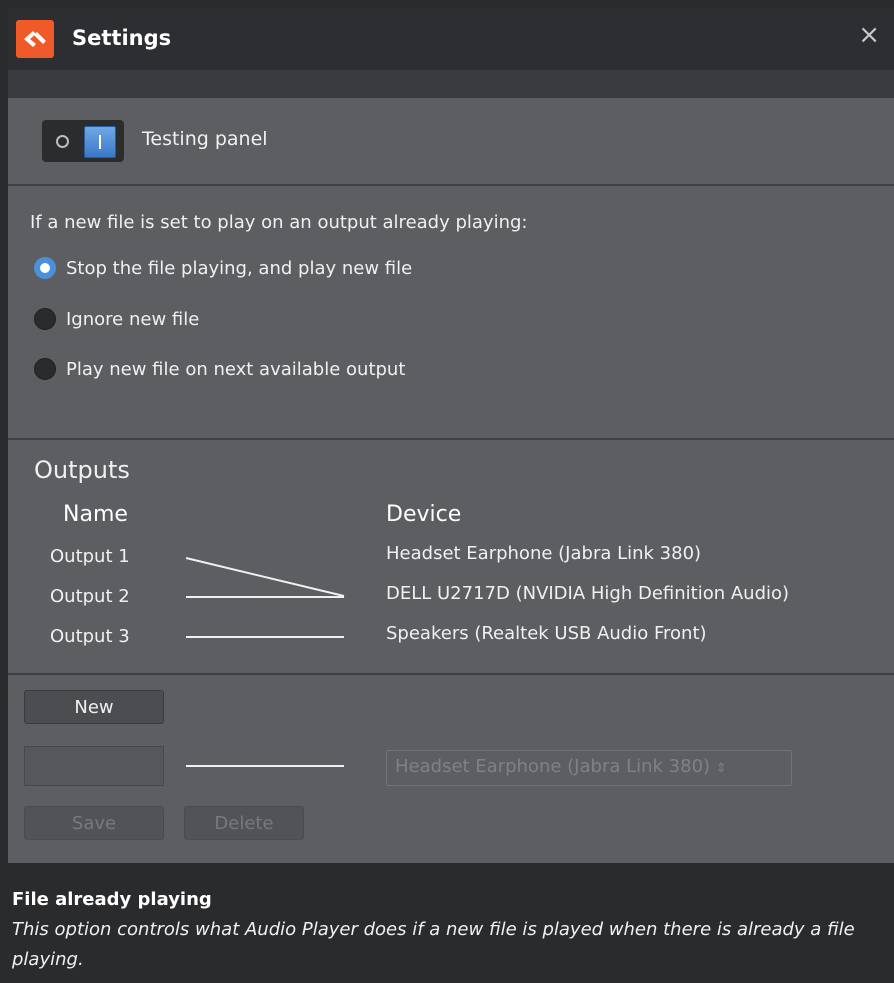 This screenshot has height=983, width=894. I want to click on device-select-value: Headset Earphone (Jabra Link 380), so click(553, 766).